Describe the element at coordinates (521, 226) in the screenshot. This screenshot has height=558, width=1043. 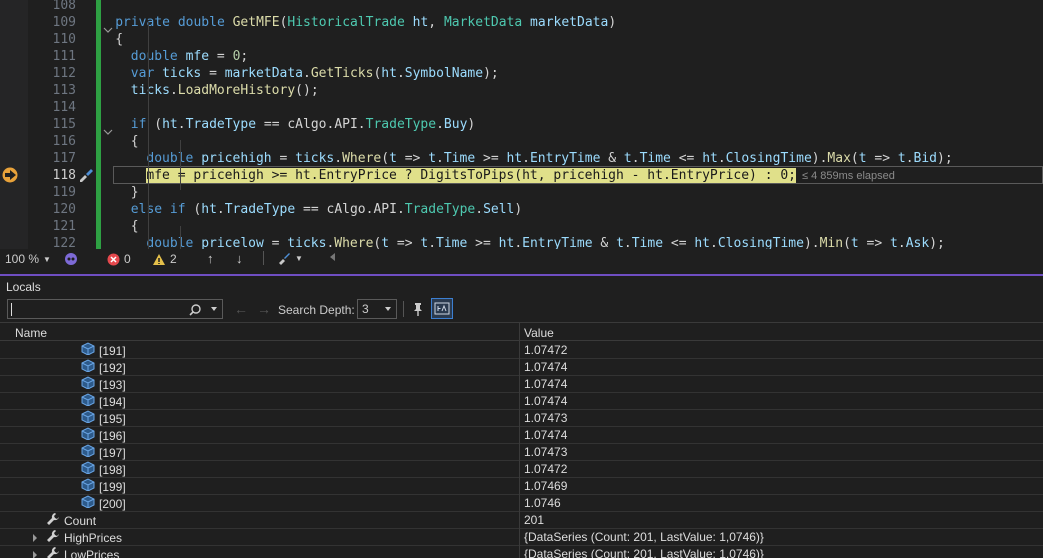
I see `code-line: 121 {` at that location.